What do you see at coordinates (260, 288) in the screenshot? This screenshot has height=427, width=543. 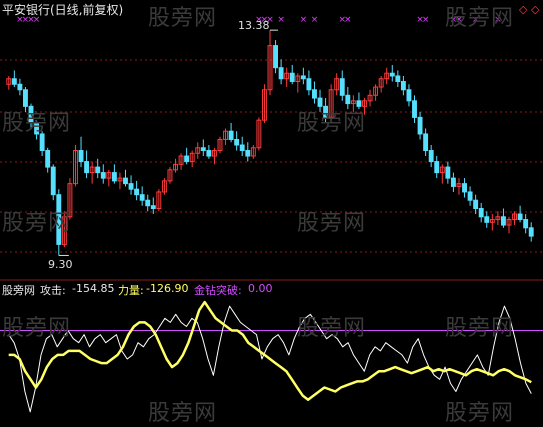 I see `diamond-breakthrough-value: 0.00` at bounding box center [260, 288].